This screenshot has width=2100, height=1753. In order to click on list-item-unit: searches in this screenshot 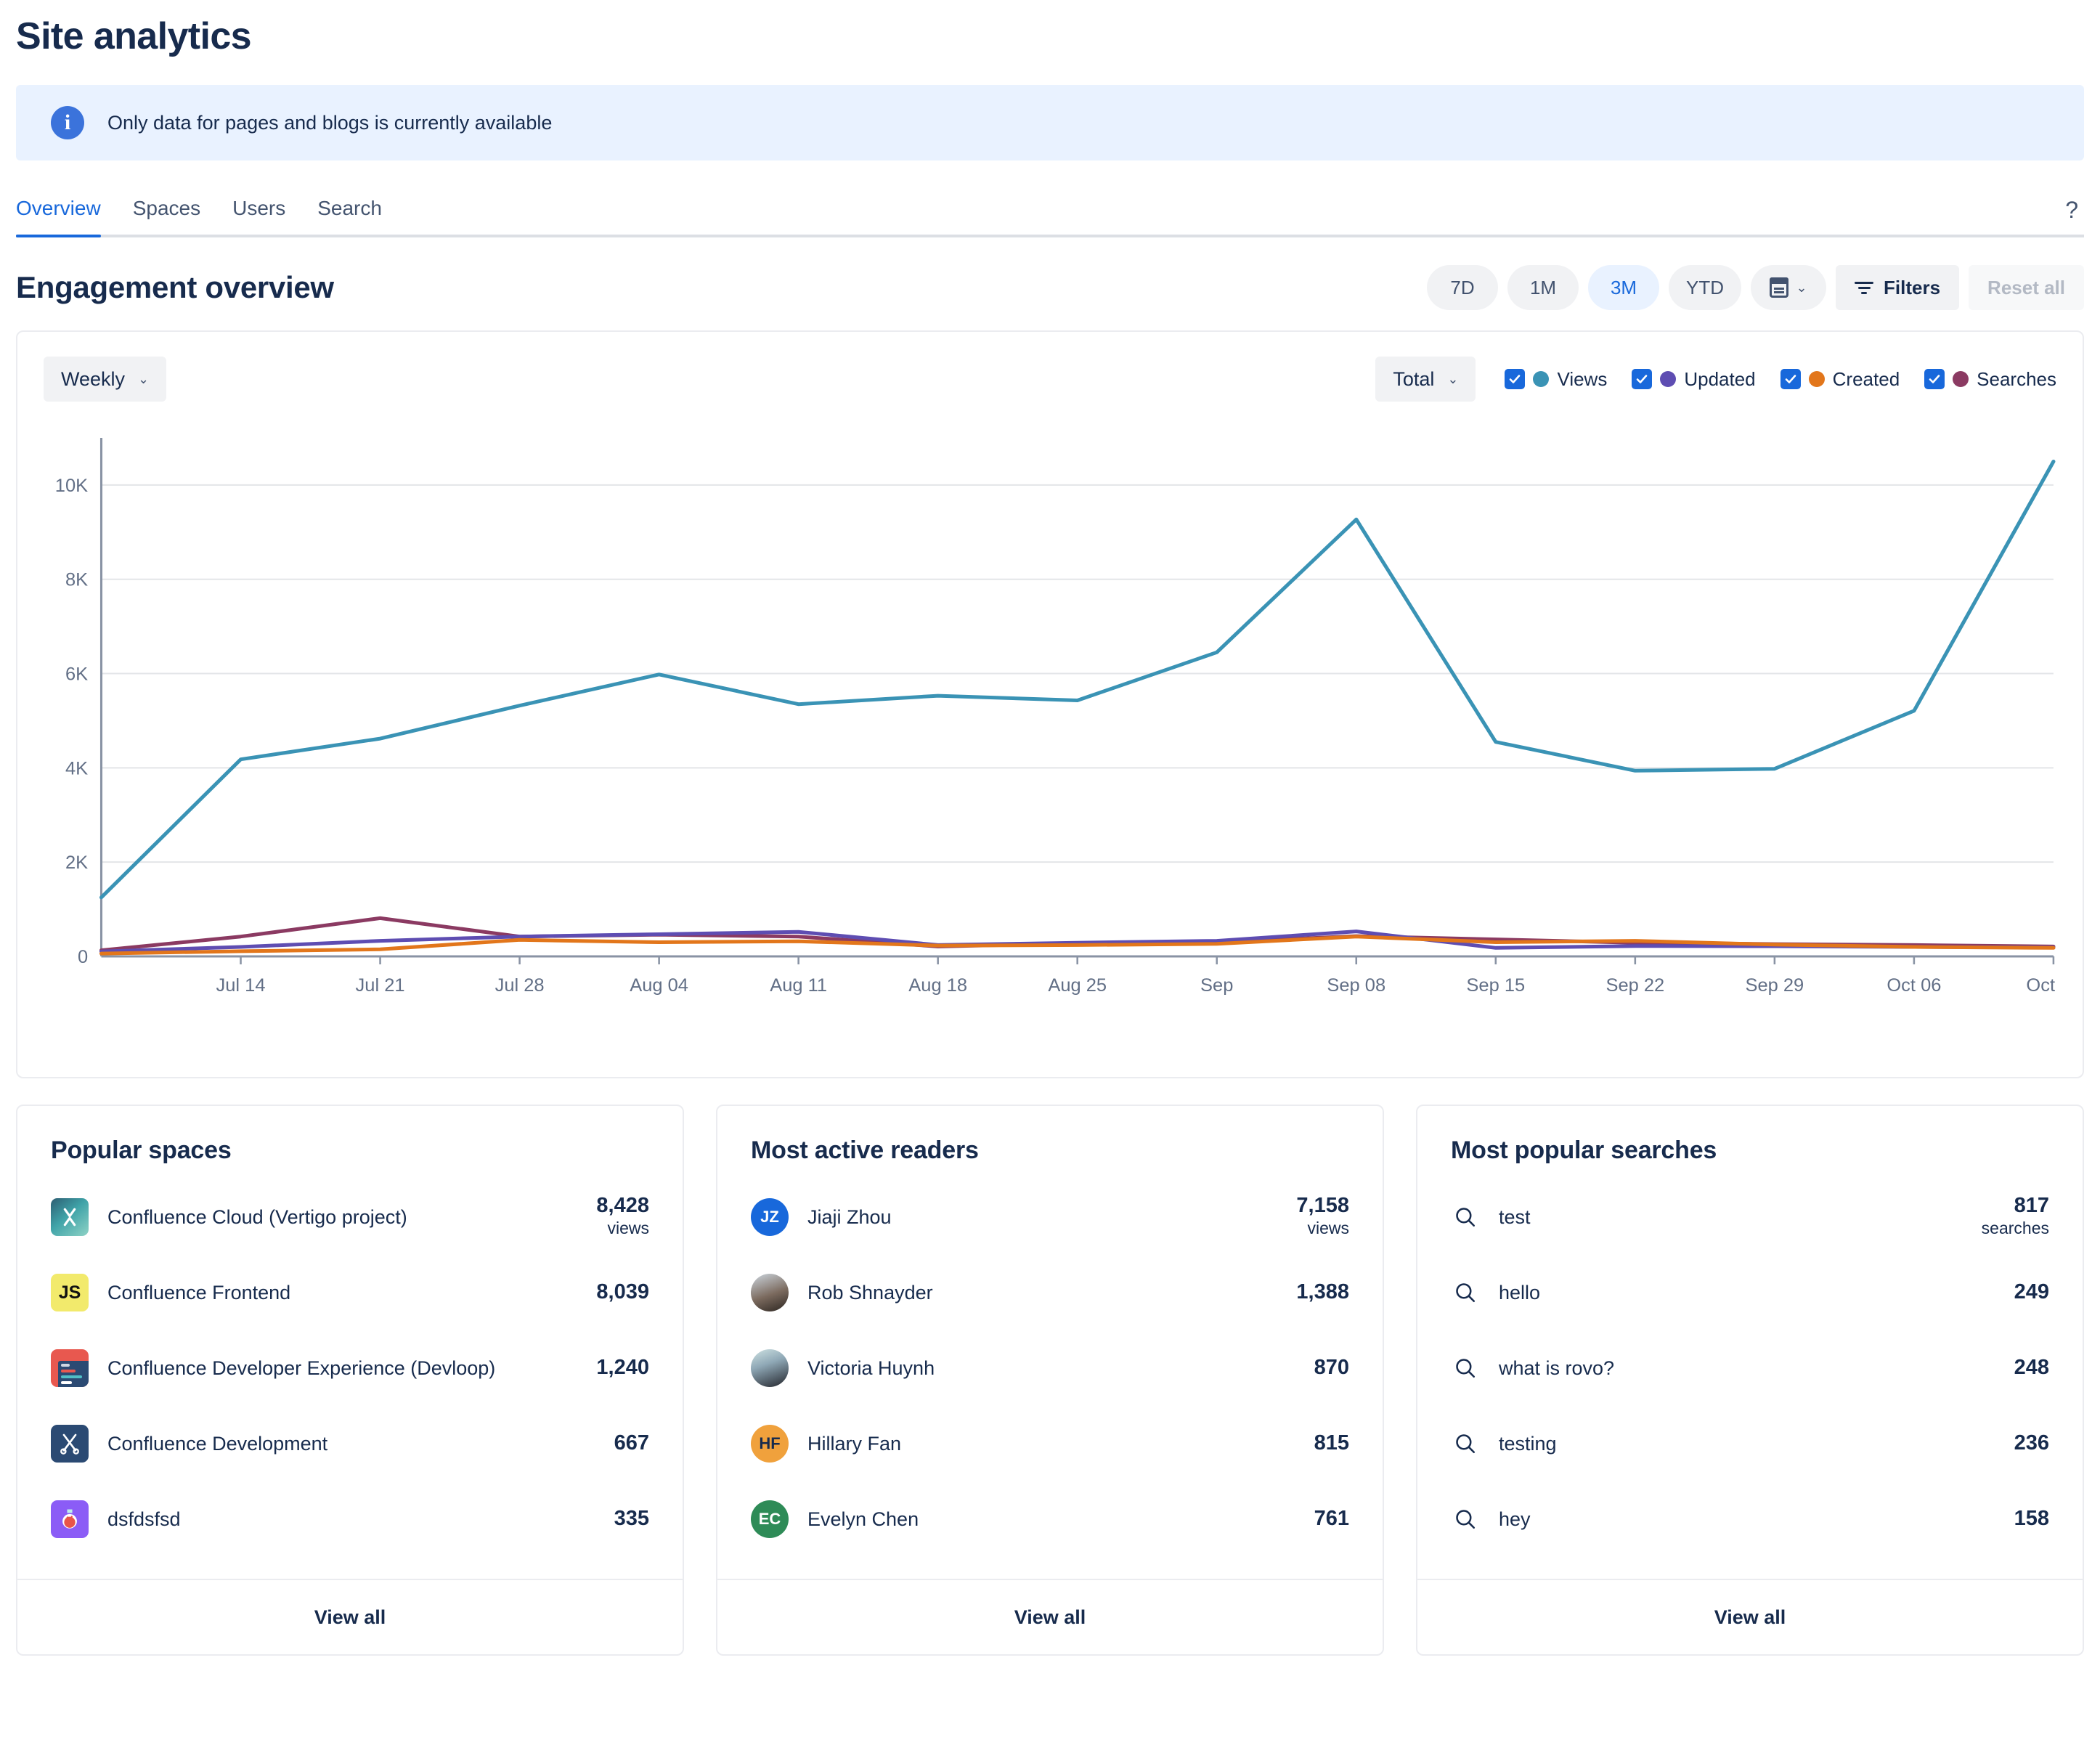, I will do `click(2015, 1228)`.